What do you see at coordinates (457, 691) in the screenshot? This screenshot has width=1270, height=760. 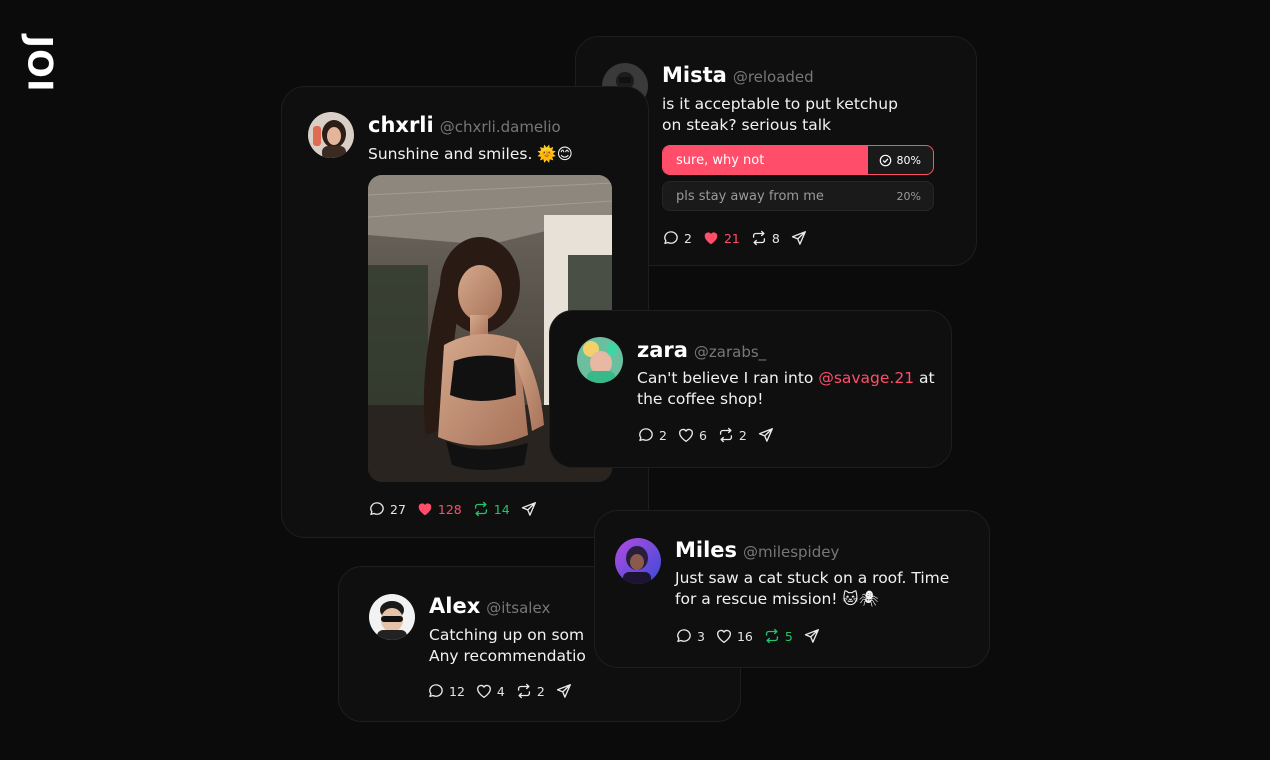 I see `comment-count: 12` at bounding box center [457, 691].